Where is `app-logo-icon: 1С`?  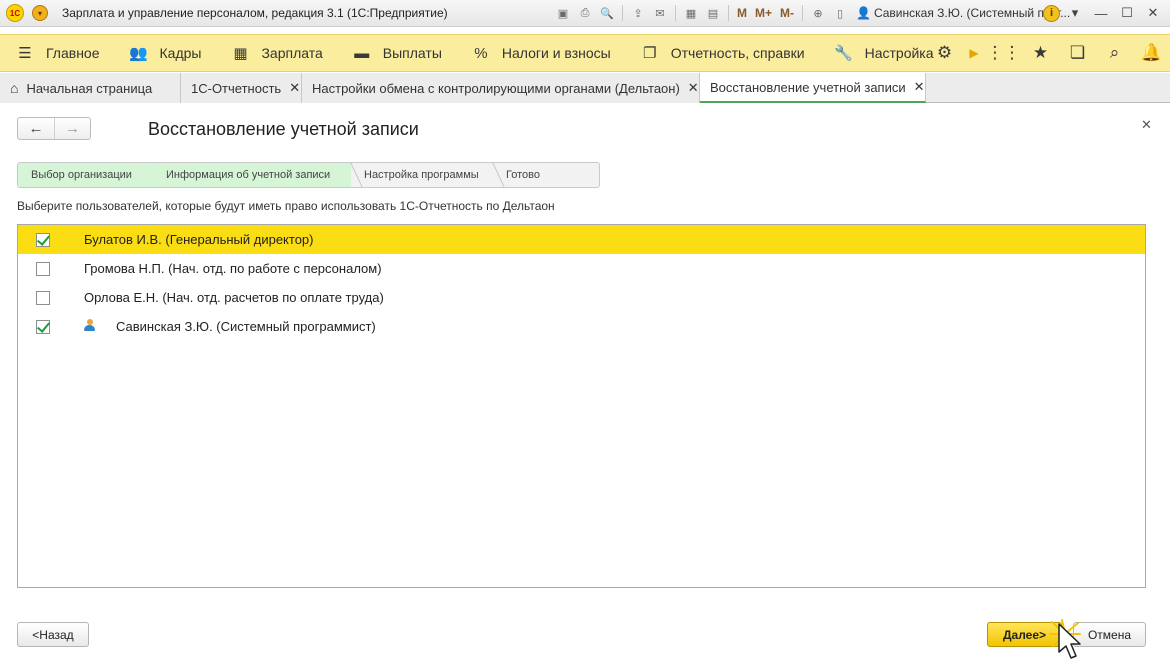 app-logo-icon: 1С is located at coordinates (15, 13).